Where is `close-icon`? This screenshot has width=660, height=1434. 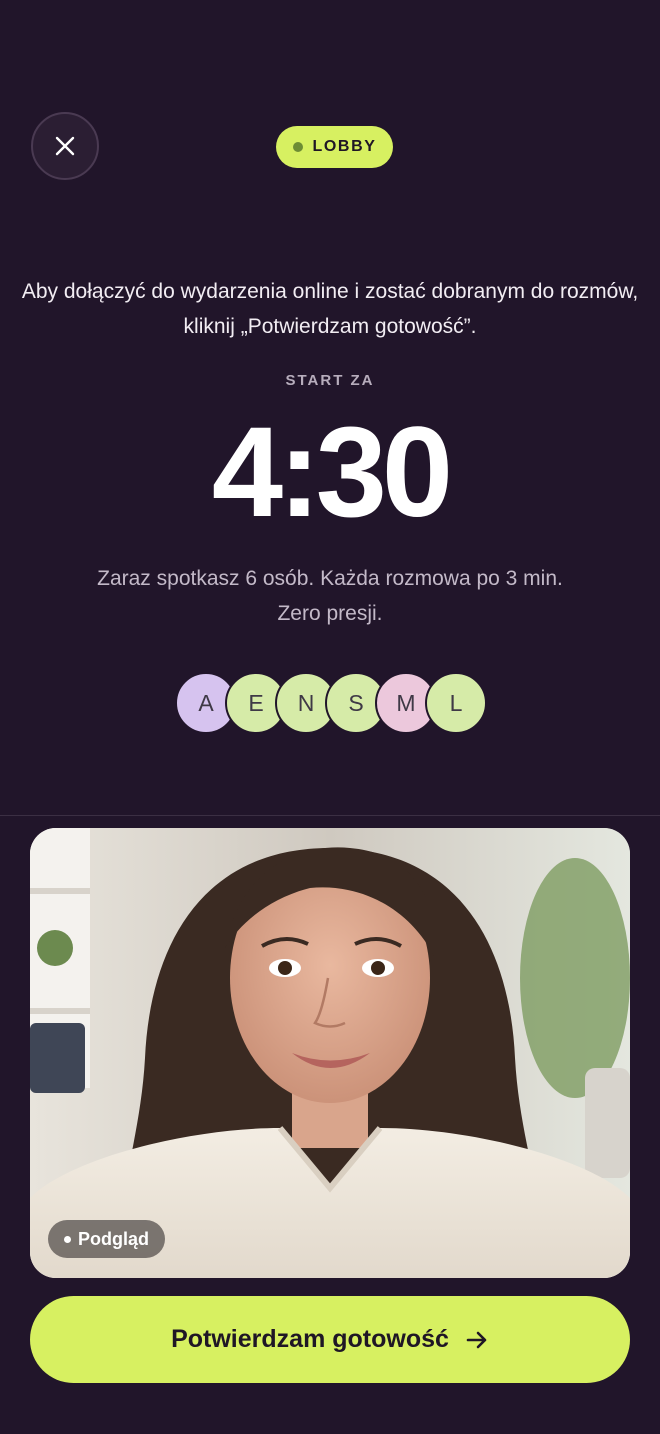 close-icon is located at coordinates (65, 146).